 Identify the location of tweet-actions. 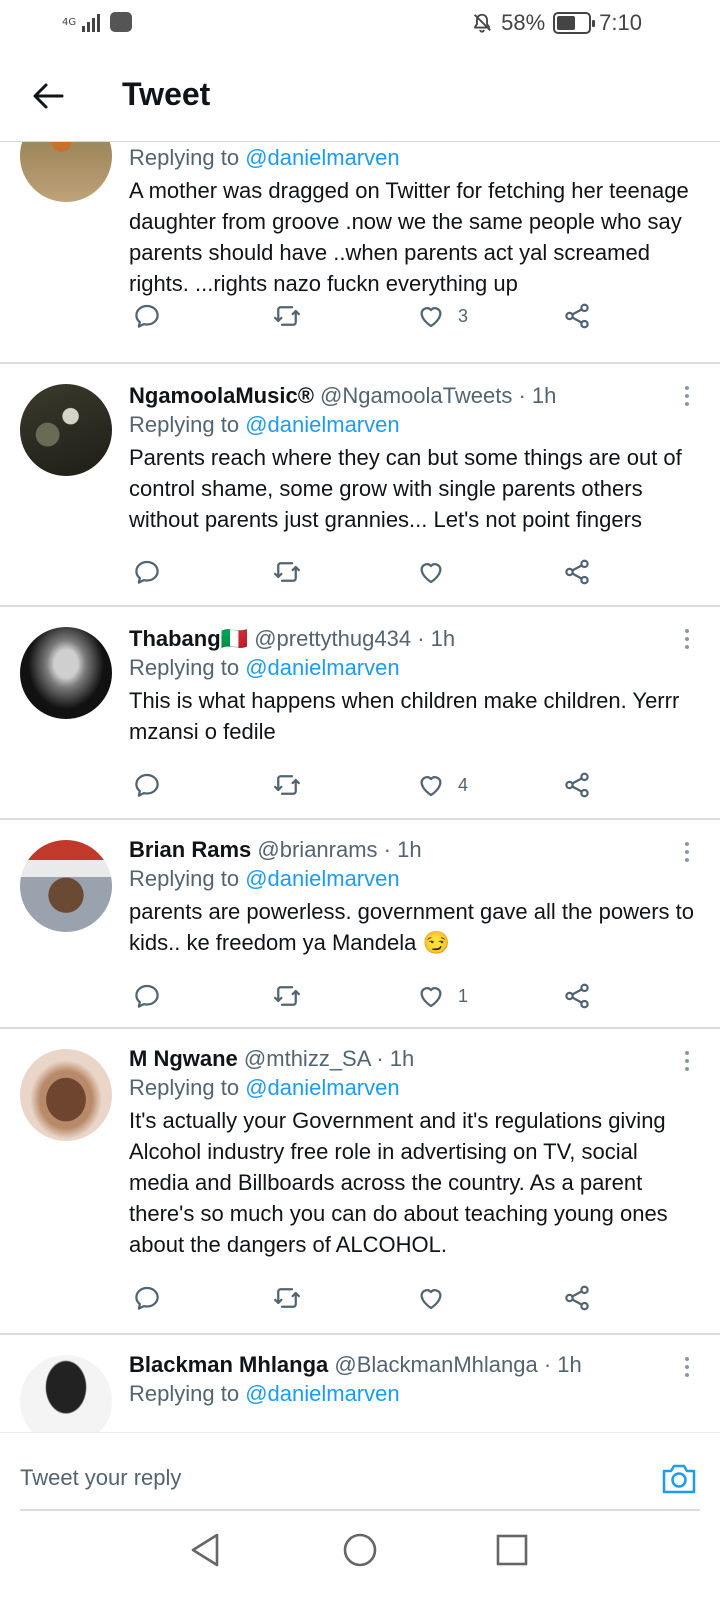
(372, 572).